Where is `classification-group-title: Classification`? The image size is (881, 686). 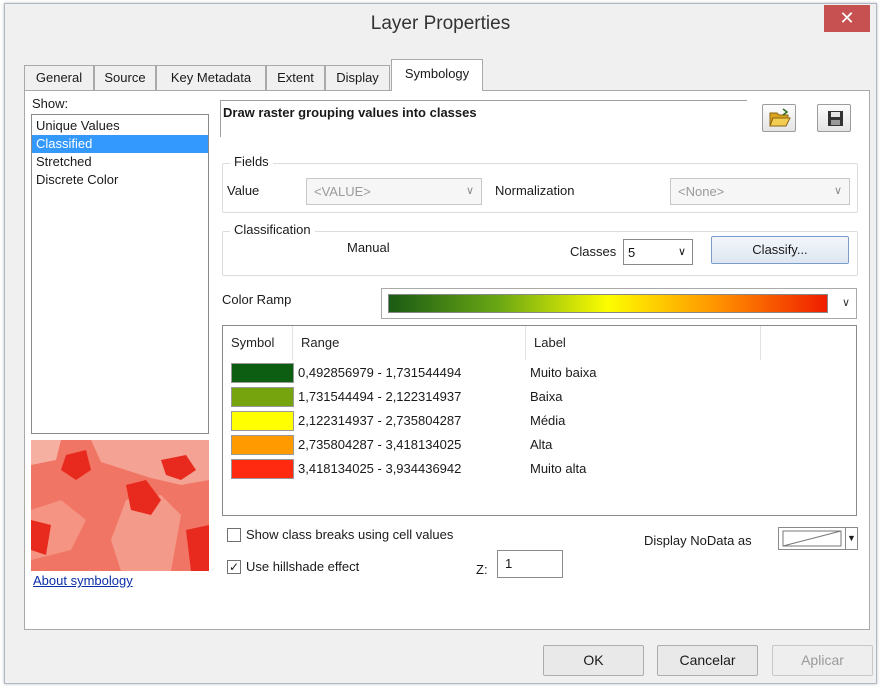
classification-group-title: Classification is located at coordinates (272, 229).